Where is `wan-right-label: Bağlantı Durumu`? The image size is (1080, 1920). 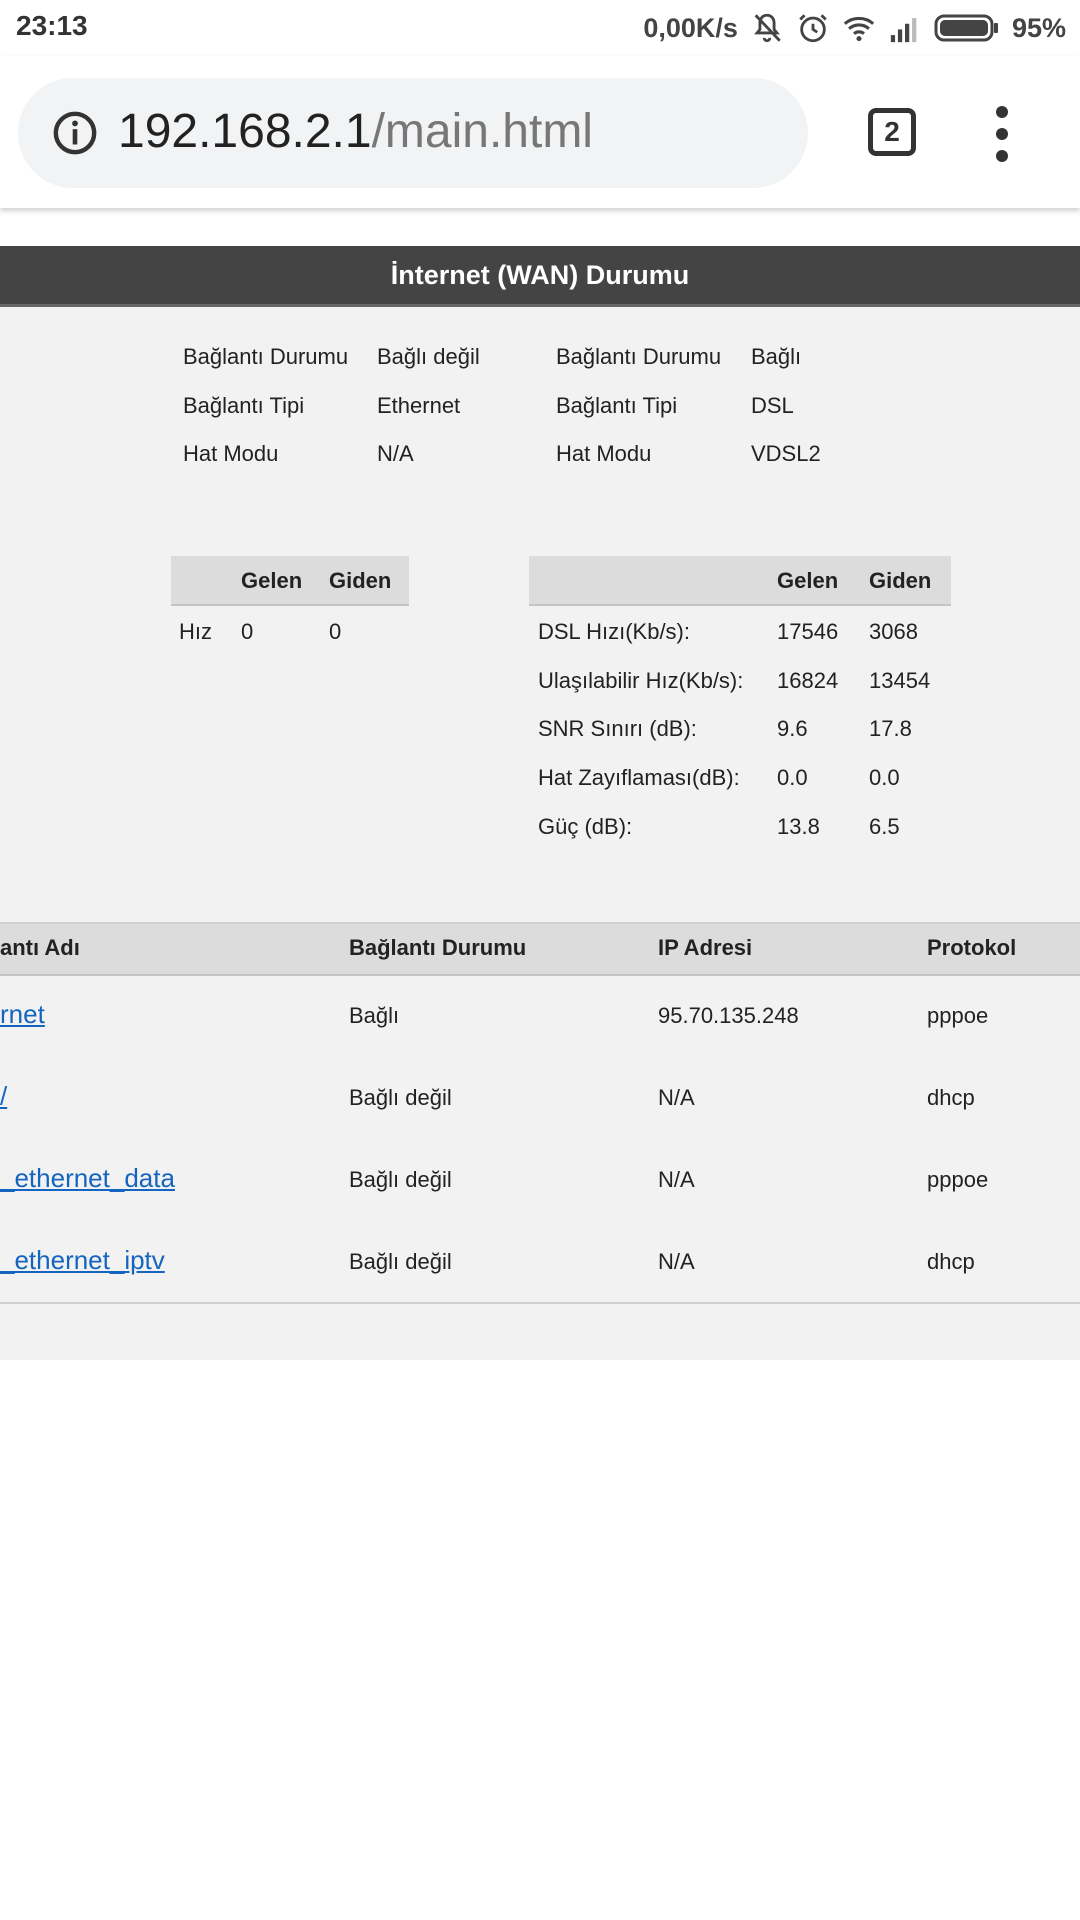 wan-right-label: Bağlantı Durumu is located at coordinates (639, 356).